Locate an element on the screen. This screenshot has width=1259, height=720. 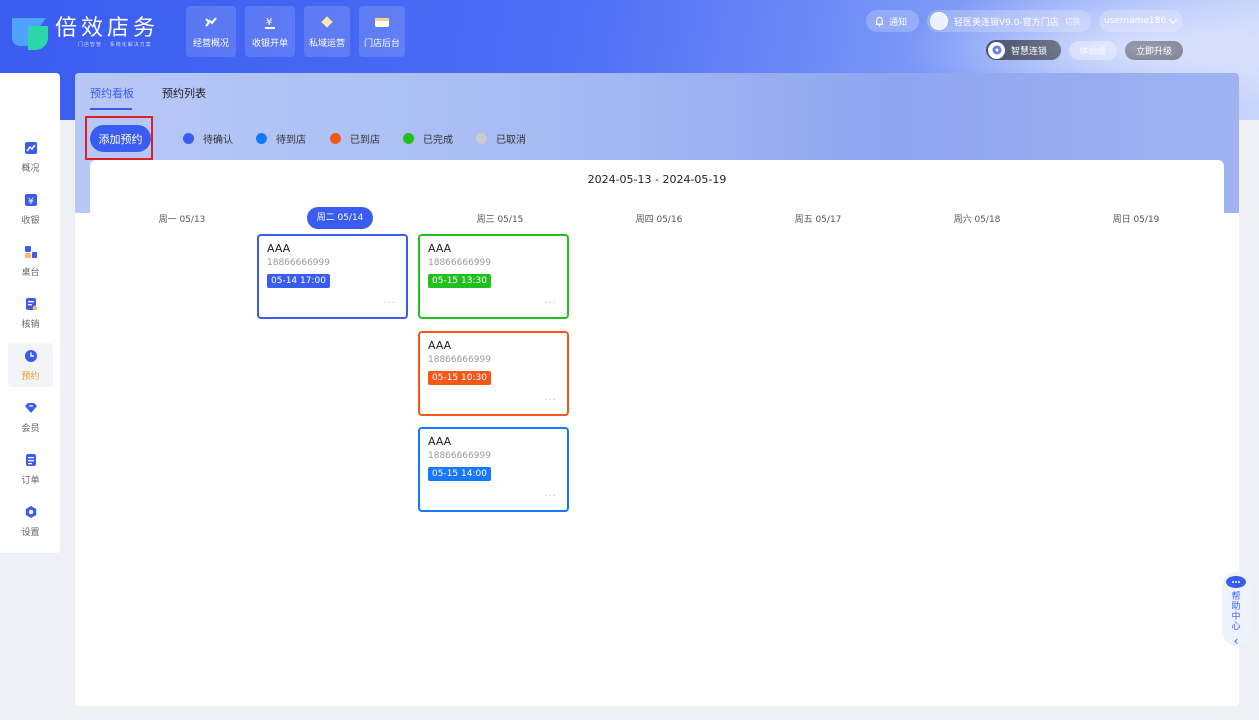
sidebar-item-cashier: ¥ 收银 is located at coordinates (30, 209).